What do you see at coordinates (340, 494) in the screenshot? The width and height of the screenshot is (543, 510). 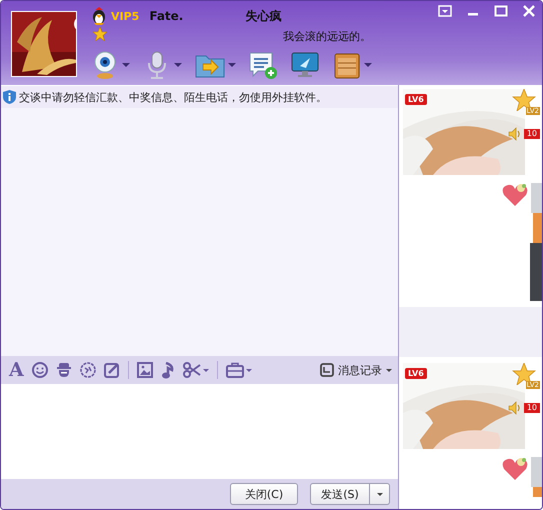 I see `send-button: 发送(S)` at bounding box center [340, 494].